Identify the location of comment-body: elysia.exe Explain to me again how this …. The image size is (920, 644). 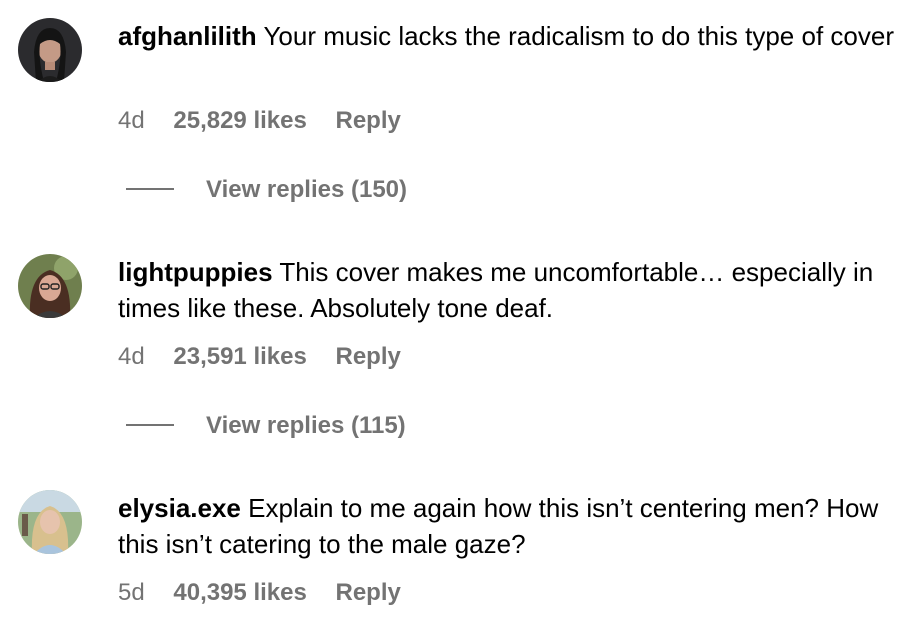
(508, 526).